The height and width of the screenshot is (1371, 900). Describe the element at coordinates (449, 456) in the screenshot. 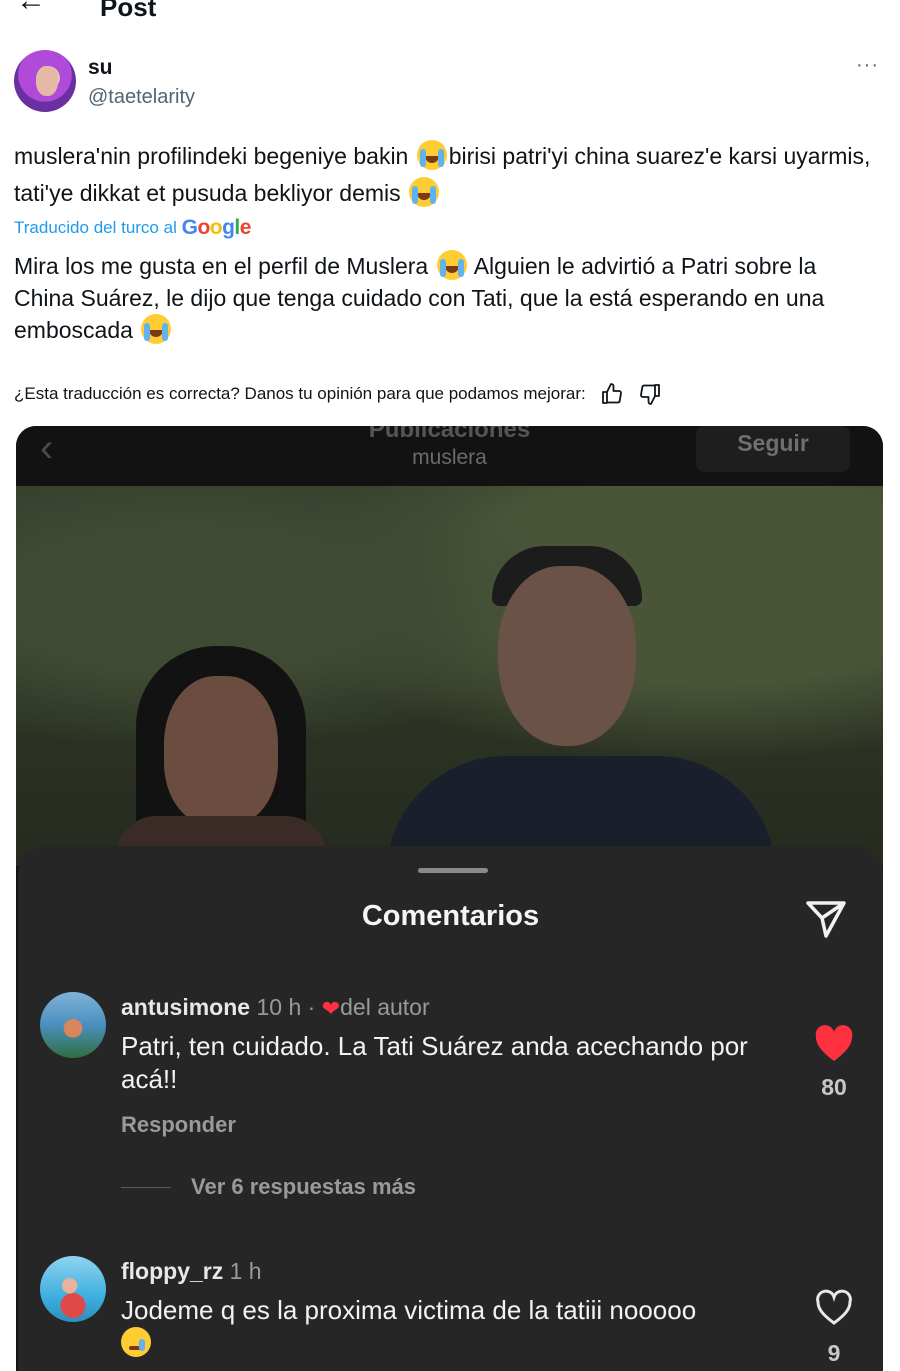

I see `instagram-header: ‹ Publicaciones muslera Seguir` at that location.